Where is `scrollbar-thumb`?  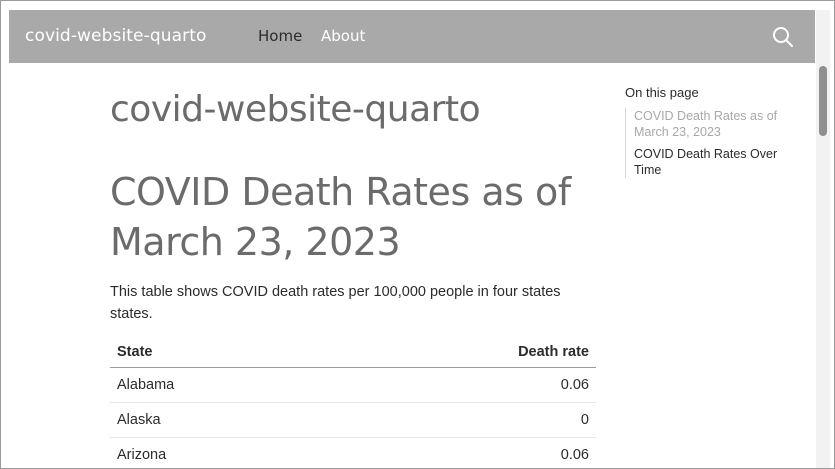
scrollbar-thumb is located at coordinates (823, 101).